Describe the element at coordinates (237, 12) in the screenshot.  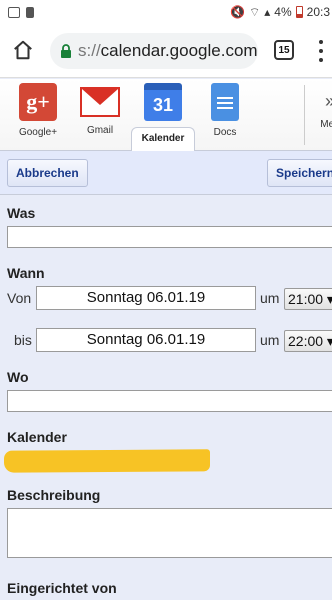
I see `mute-icon: 🔇` at that location.